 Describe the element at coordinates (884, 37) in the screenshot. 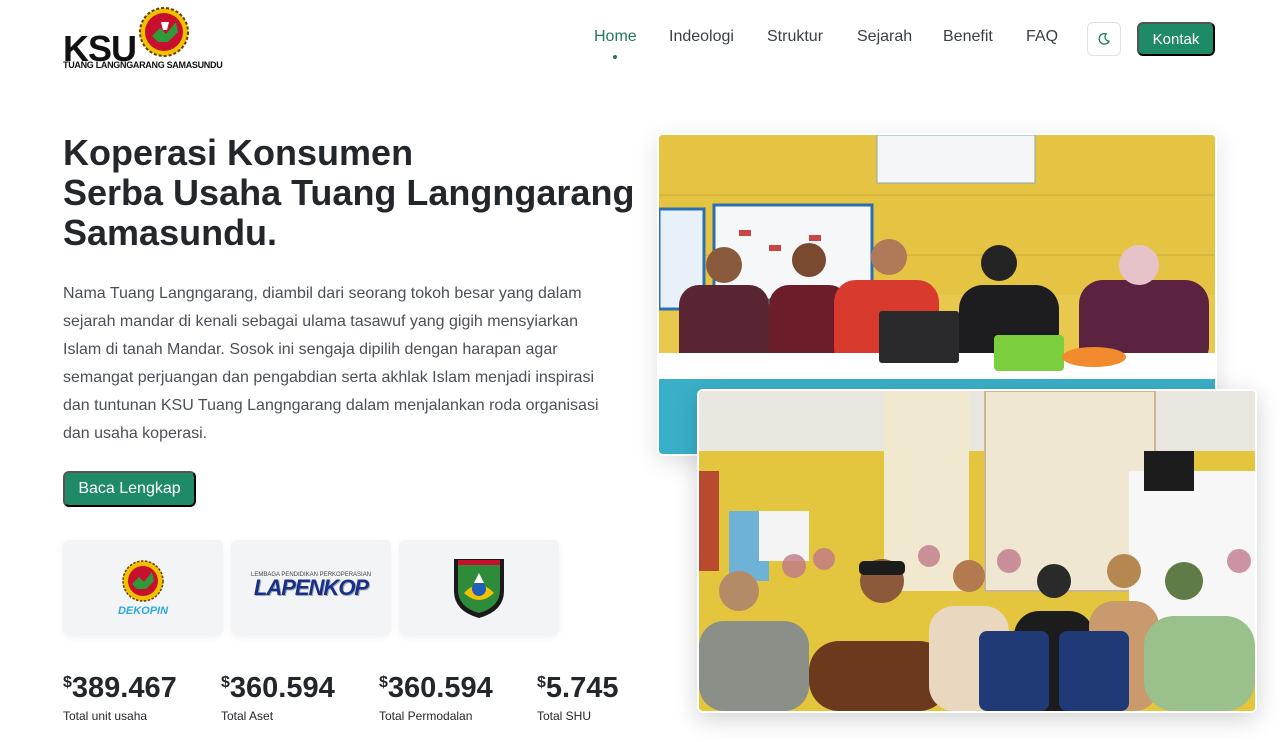

I see `nav-sejarah: Sejarah` at that location.